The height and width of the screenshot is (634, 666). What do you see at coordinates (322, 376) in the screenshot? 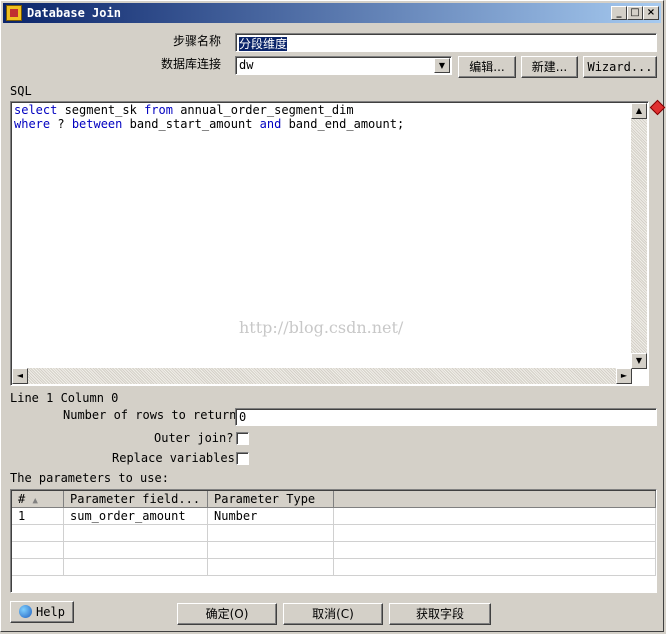
I see `sql-horizontal-scrollbar: ◄ ►` at bounding box center [322, 376].